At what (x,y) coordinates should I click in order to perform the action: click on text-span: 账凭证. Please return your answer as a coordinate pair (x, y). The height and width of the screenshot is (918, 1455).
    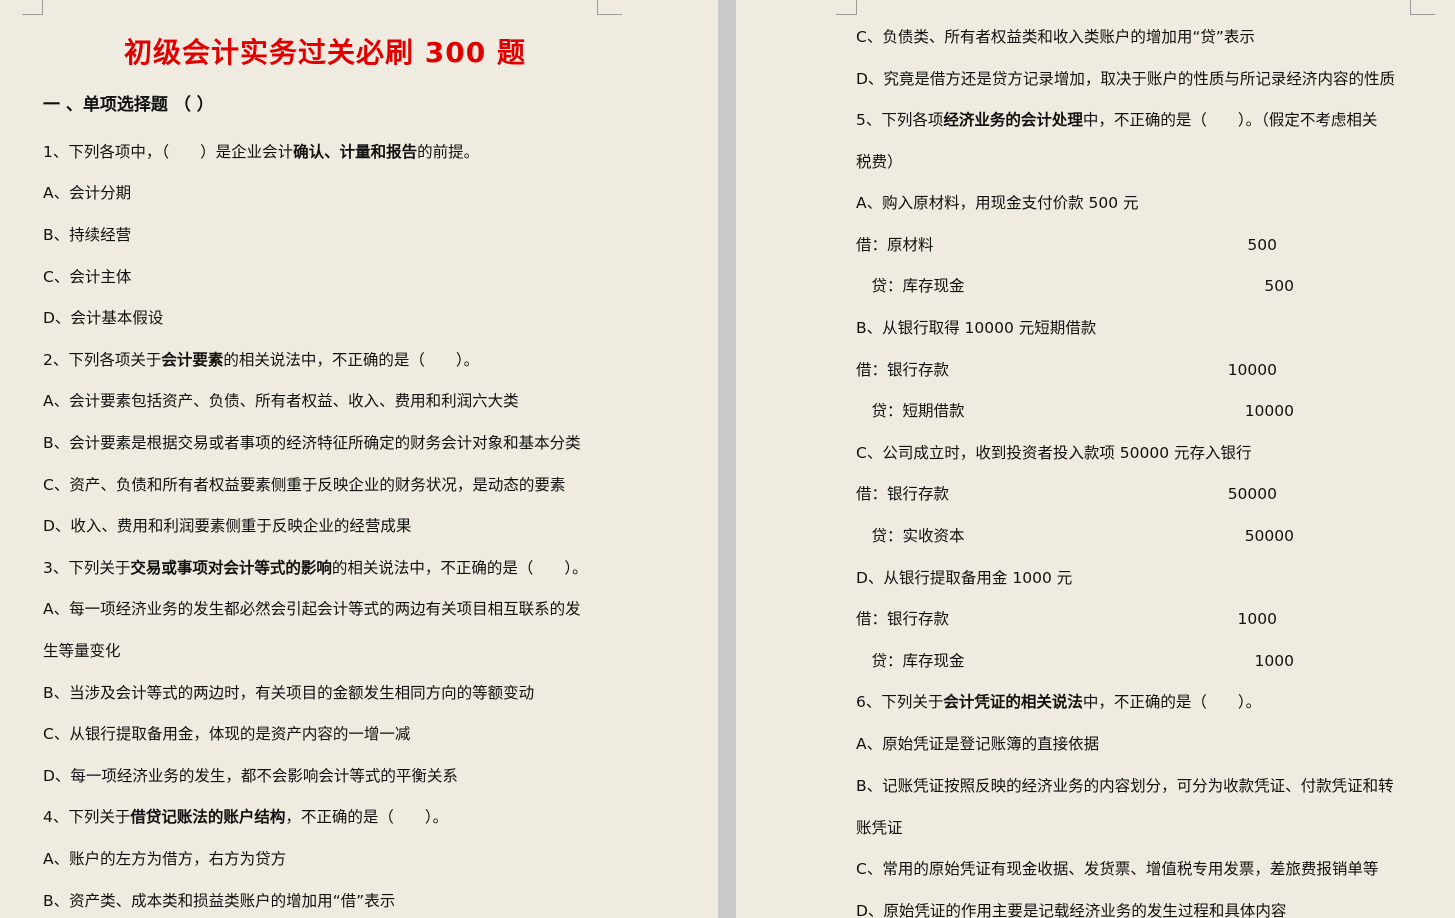
    Looking at the image, I should click on (879, 828).